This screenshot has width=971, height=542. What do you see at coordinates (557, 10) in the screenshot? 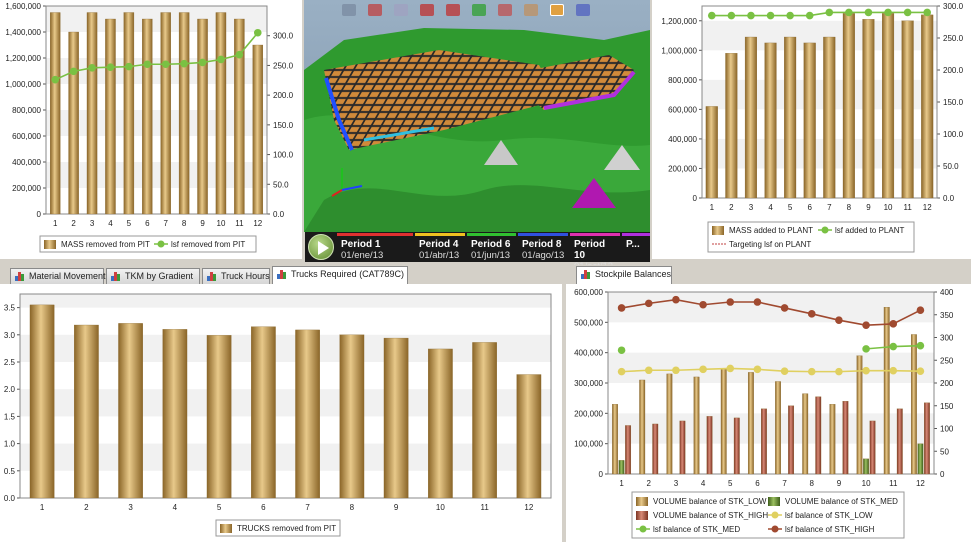
I see `paint-icon` at bounding box center [557, 10].